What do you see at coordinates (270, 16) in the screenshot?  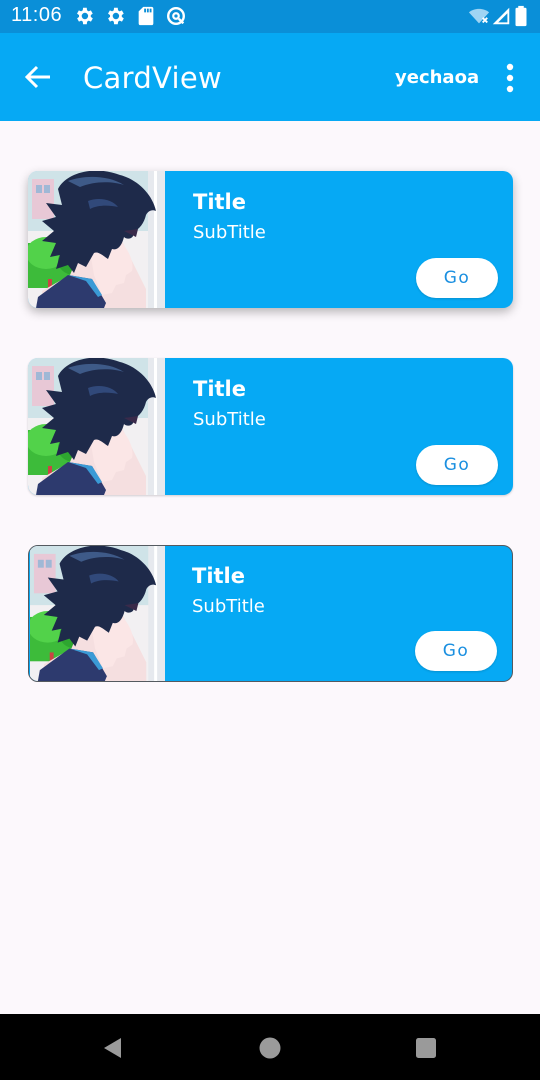 I see `status-bar: 11:06` at bounding box center [270, 16].